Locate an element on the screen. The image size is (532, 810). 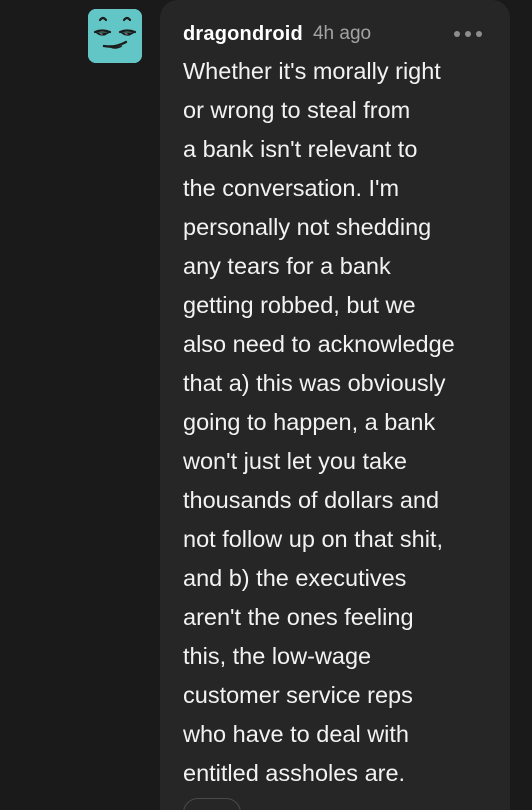
comment-body-line: any tears for a bank is located at coordinates (287, 266).